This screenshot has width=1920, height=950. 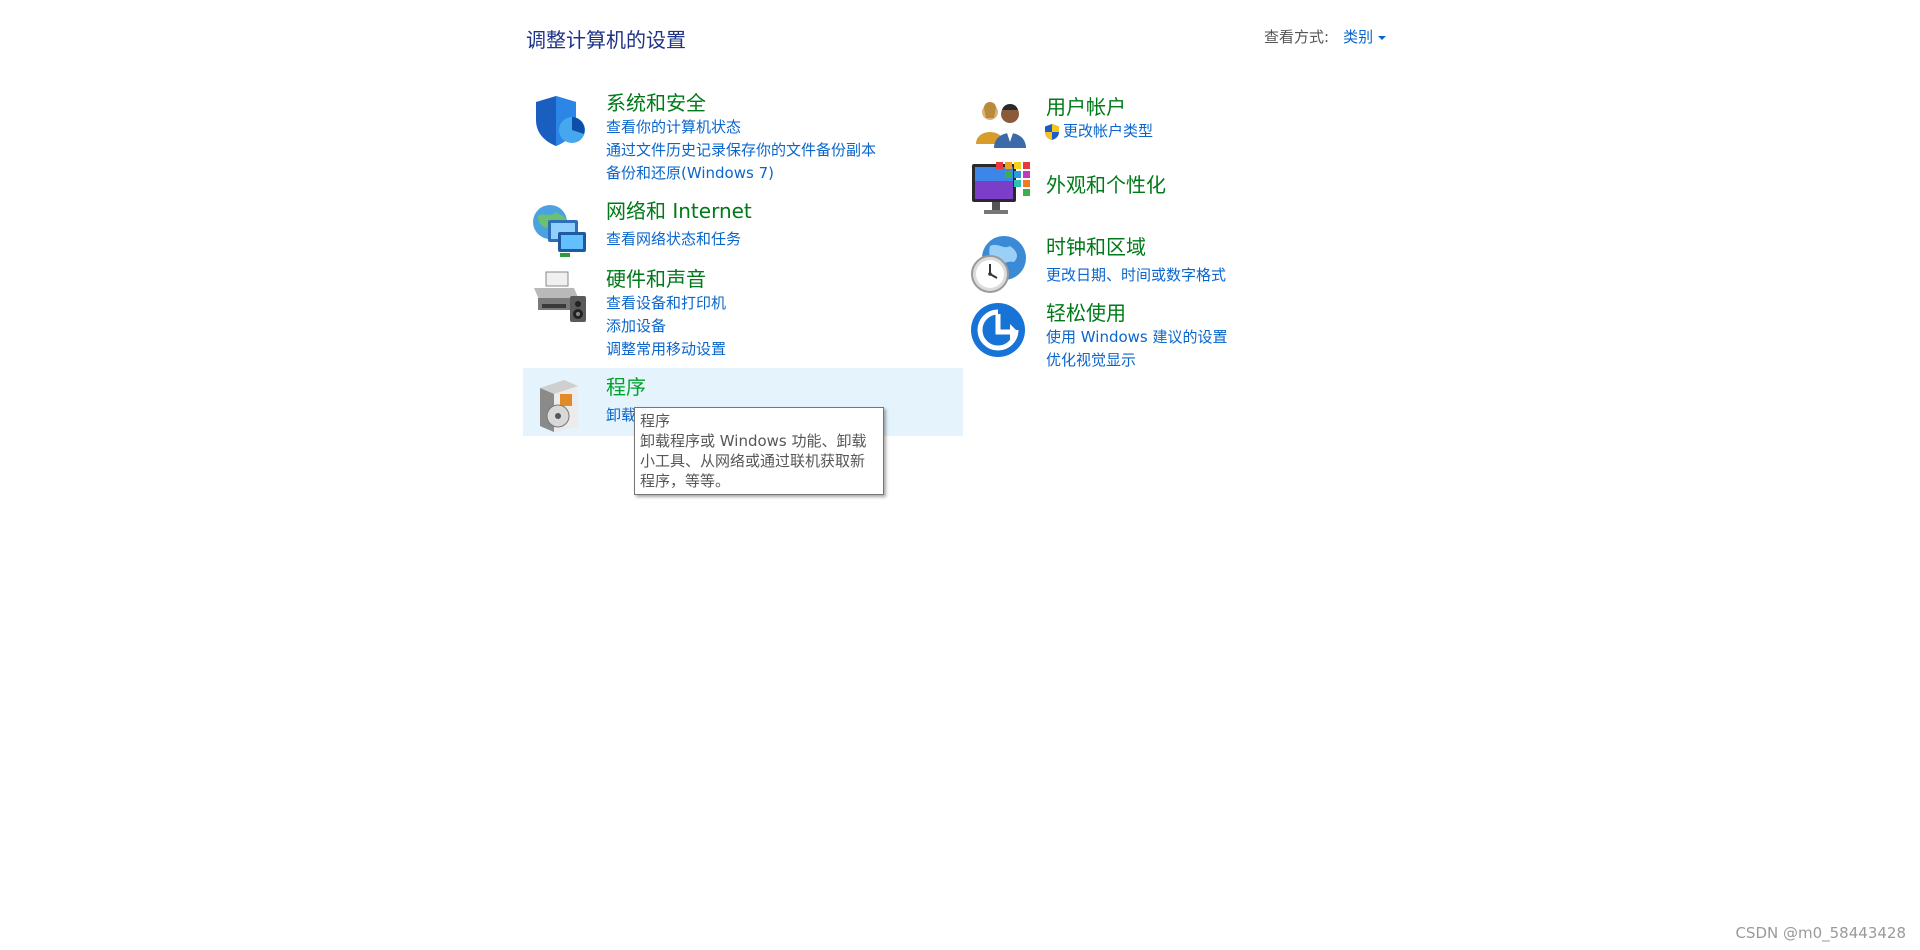 What do you see at coordinates (666, 303) in the screenshot?
I see `link-devices-printers: 查看设备和打印机` at bounding box center [666, 303].